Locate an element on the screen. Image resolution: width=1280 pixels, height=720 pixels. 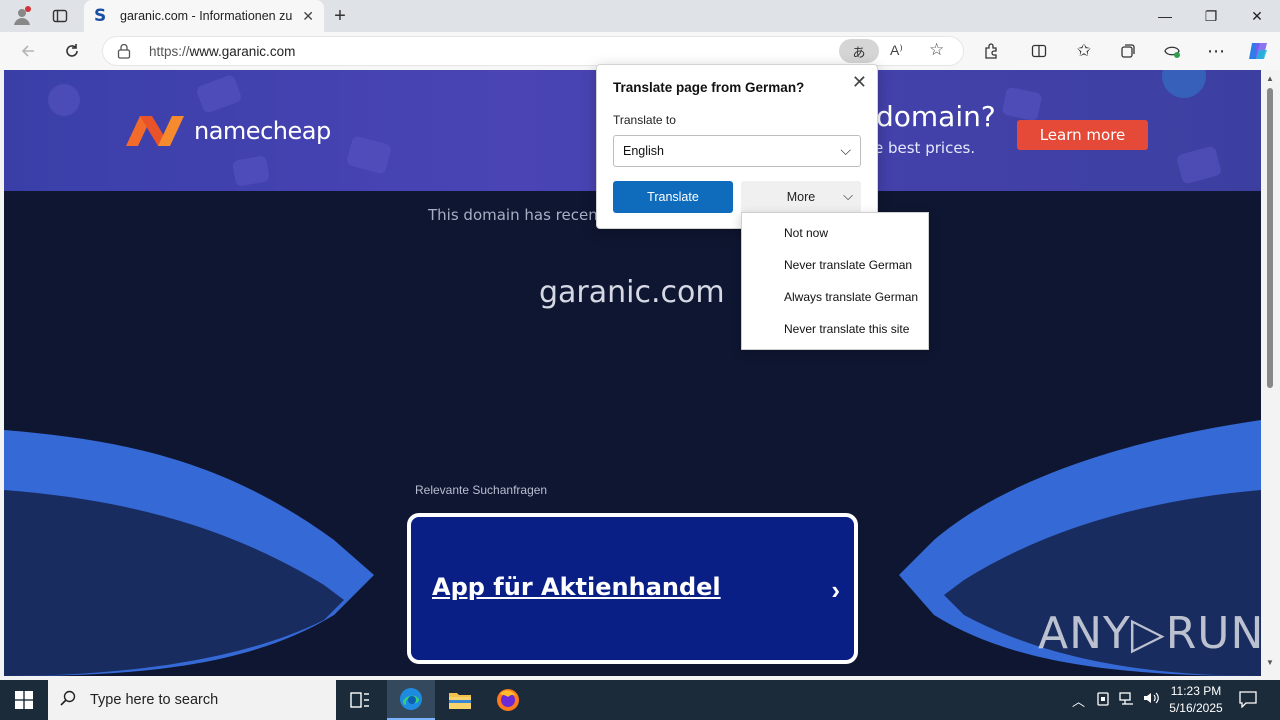
menu-item-never-translate-language: Never translate German is located at coordinates (848, 265).